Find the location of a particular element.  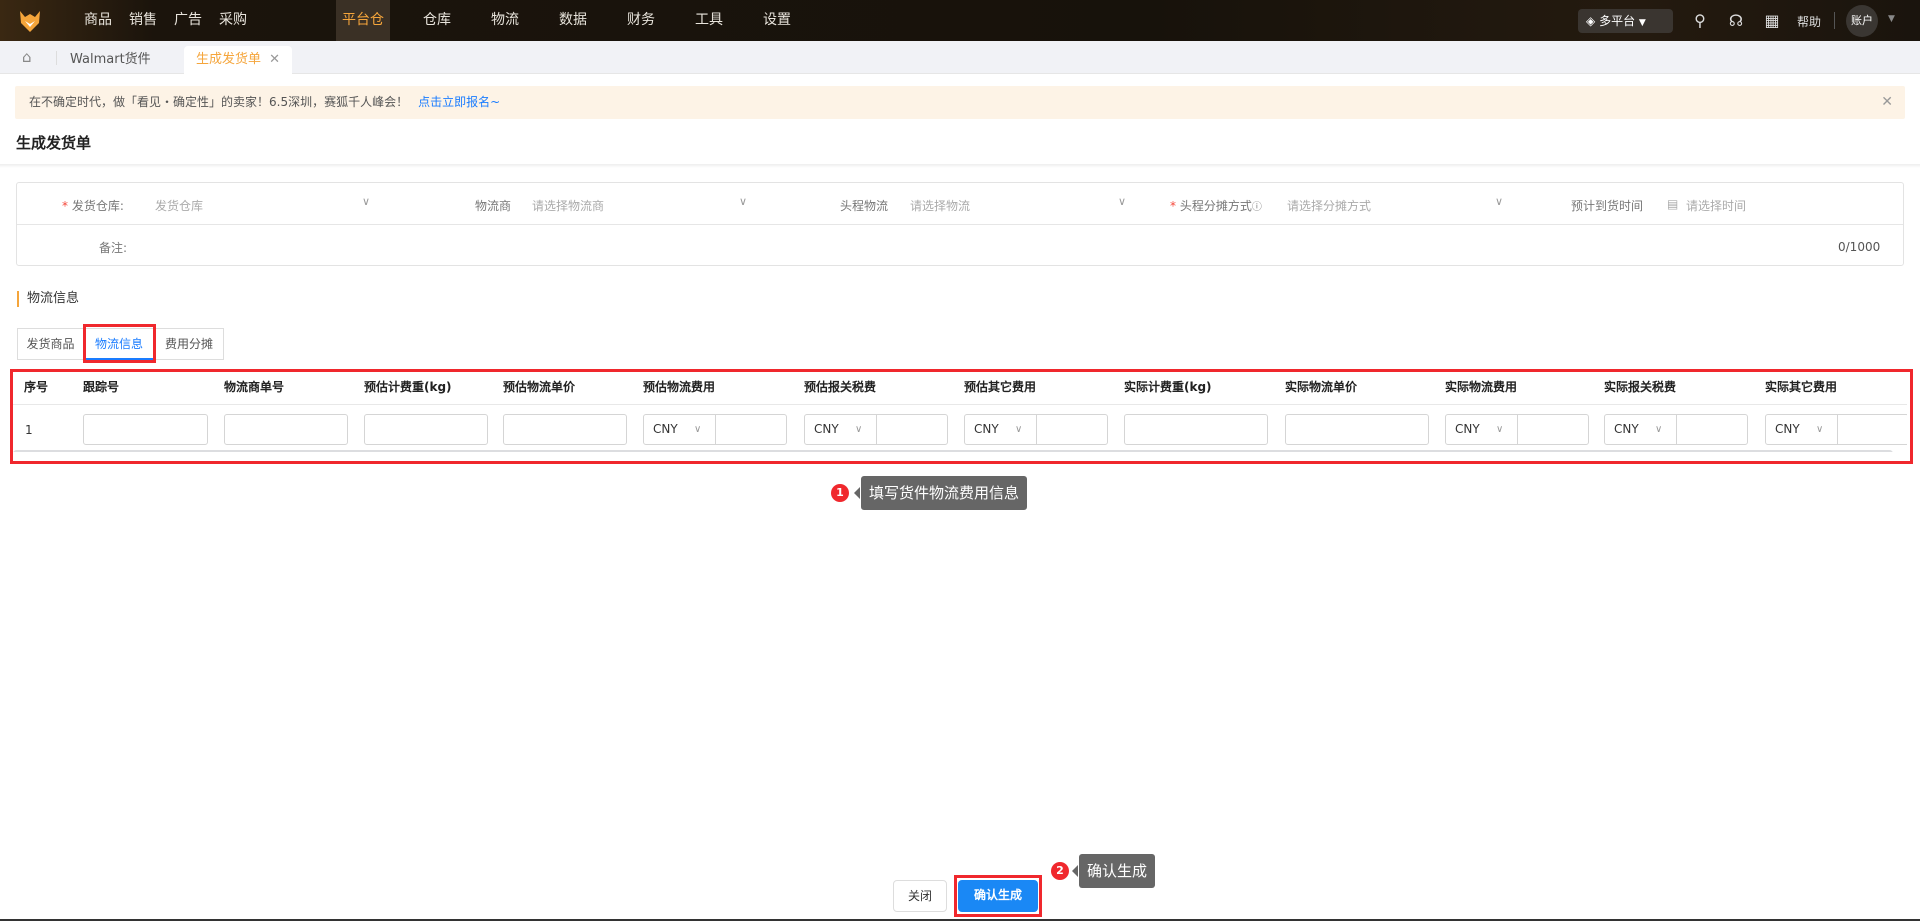

calendar-icon: ▤ is located at coordinates (1673, 204).